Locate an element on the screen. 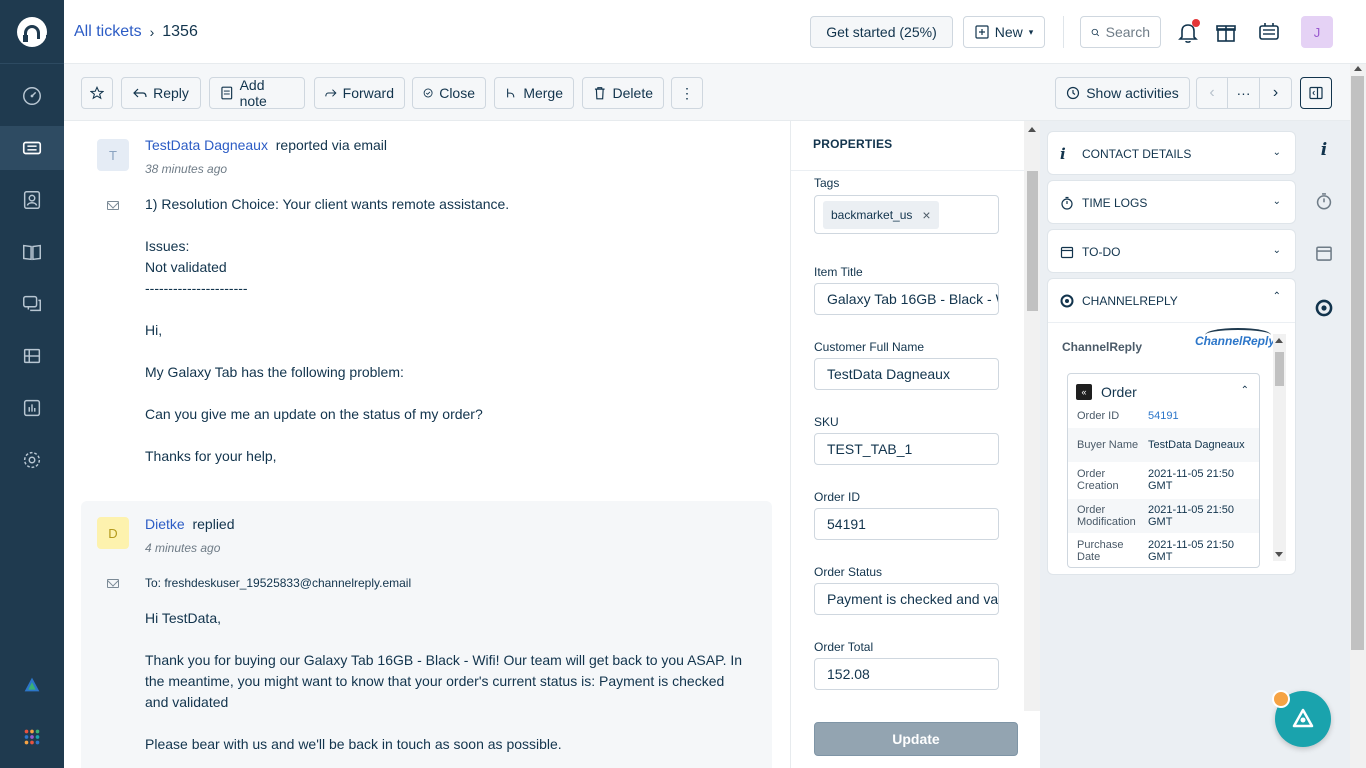 The width and height of the screenshot is (1366, 768). ellipsis-icon: ··· is located at coordinates (1243, 93).